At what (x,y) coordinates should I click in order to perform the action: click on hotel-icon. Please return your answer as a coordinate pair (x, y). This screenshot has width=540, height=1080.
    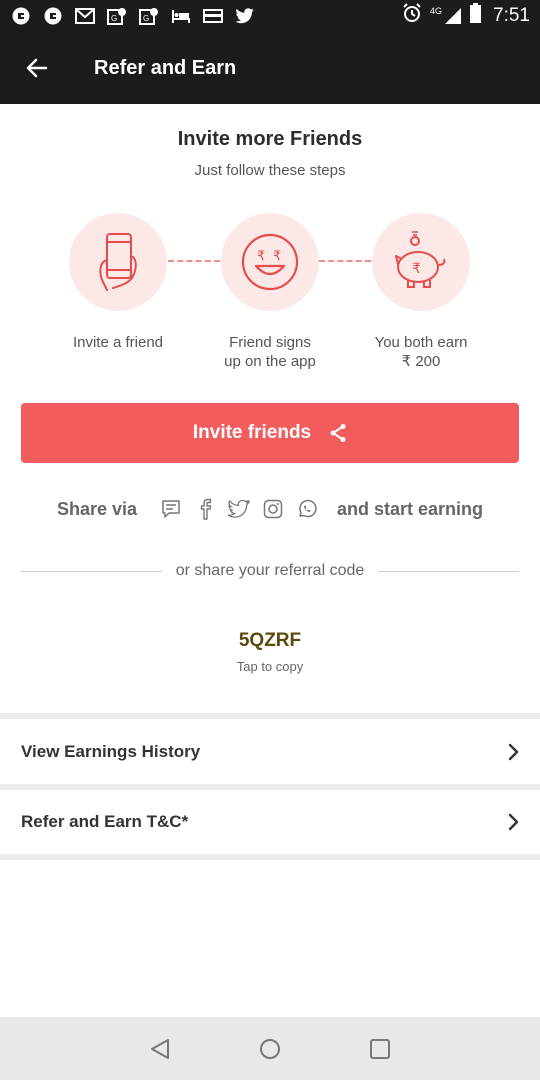
    Looking at the image, I should click on (181, 16).